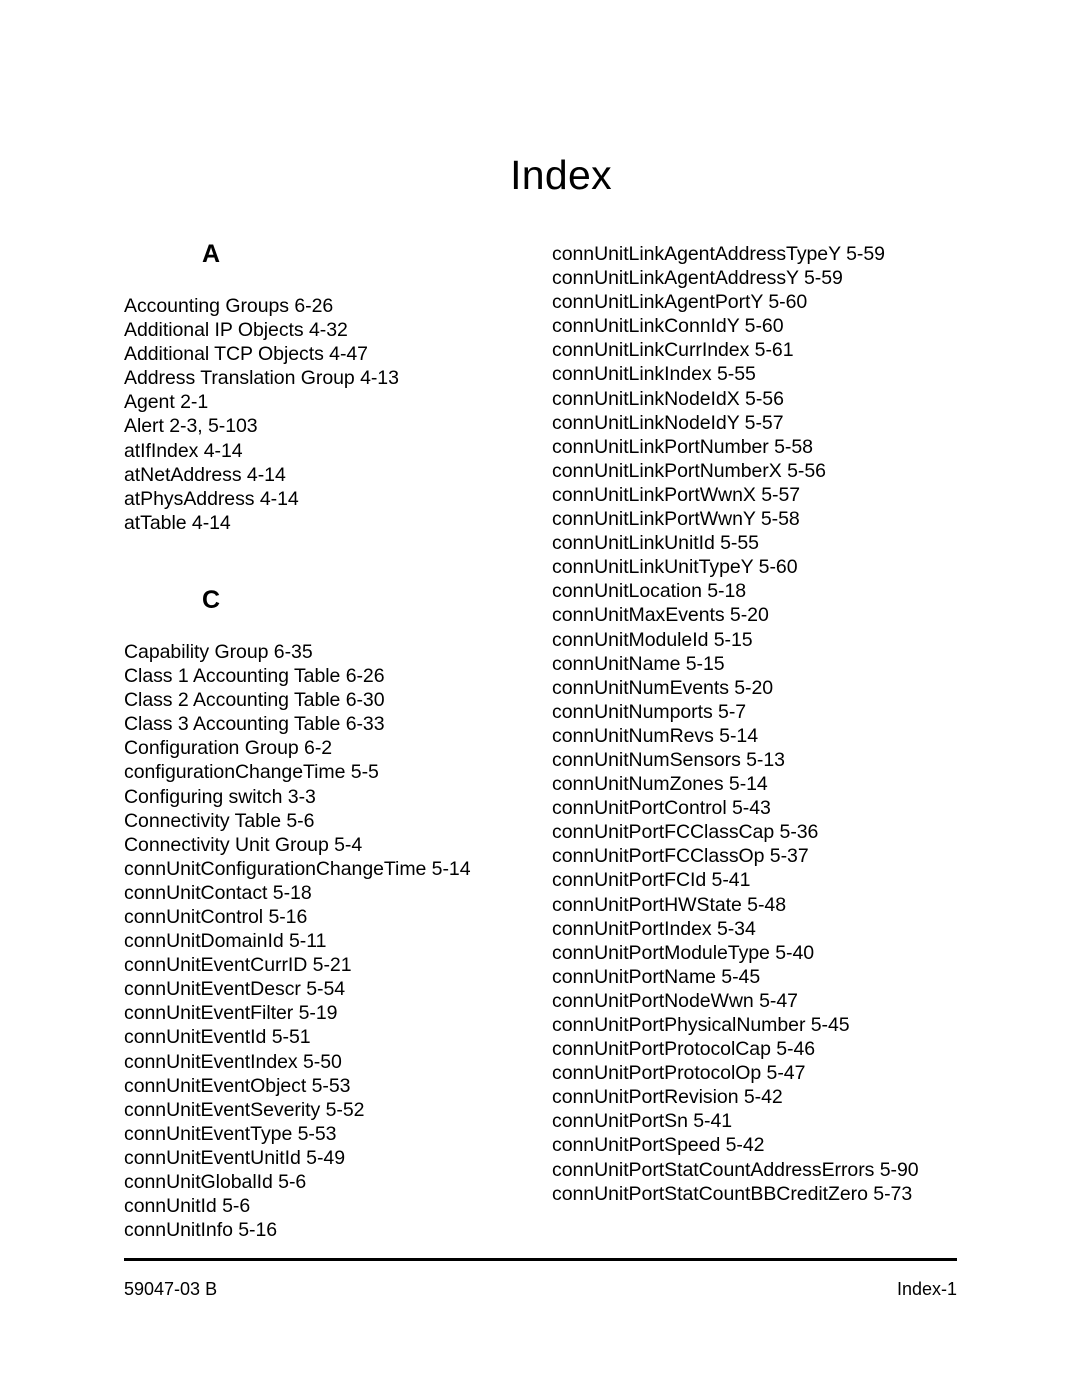 Image resolution: width=1080 pixels, height=1397 pixels. Describe the element at coordinates (762, 1170) in the screenshot. I see `index-entry: connUnitPortStatCountAddressErrors 5-90` at that location.